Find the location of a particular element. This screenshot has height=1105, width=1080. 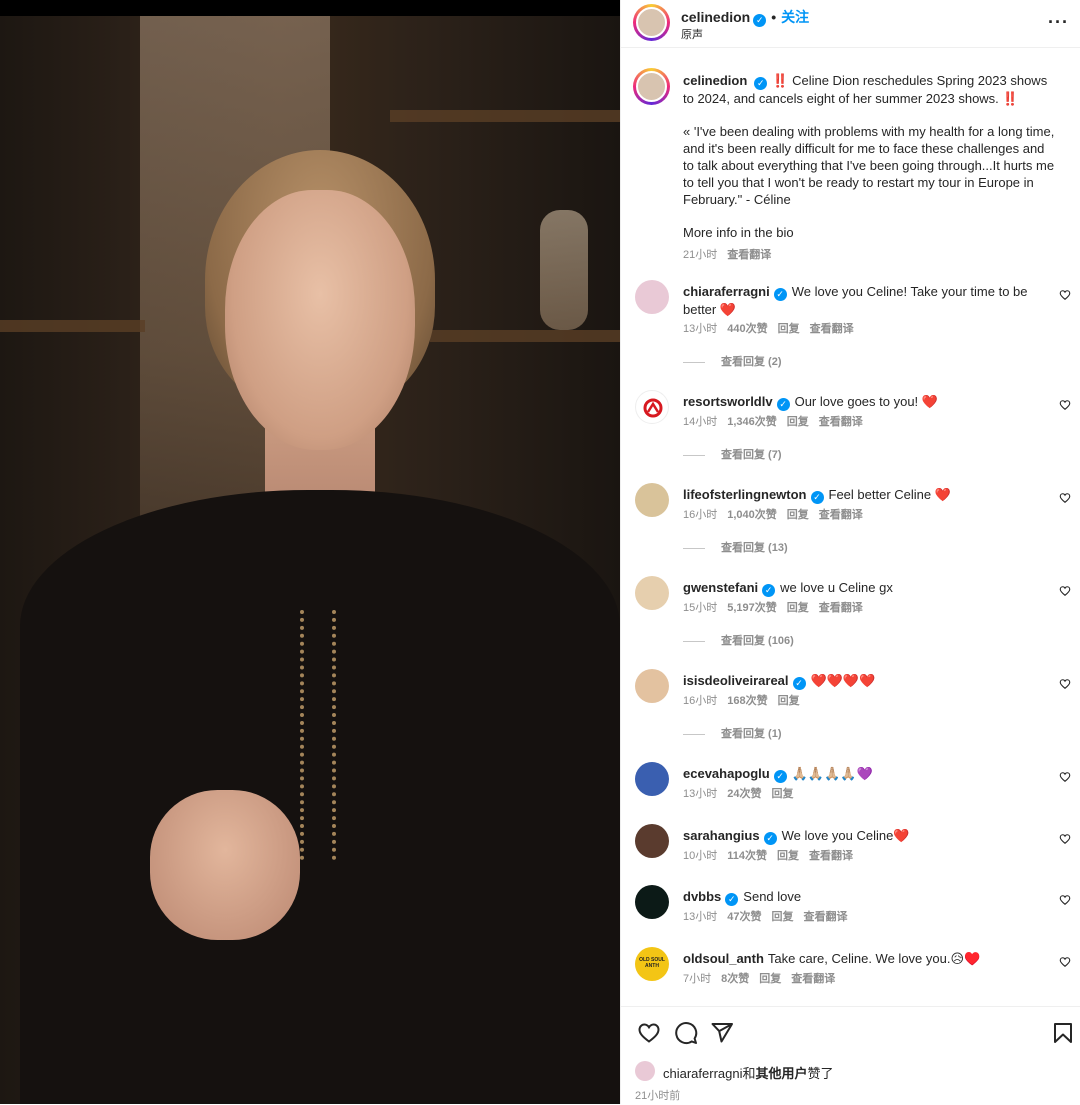

verified-icon: ✓ is located at coordinates (760, 20).